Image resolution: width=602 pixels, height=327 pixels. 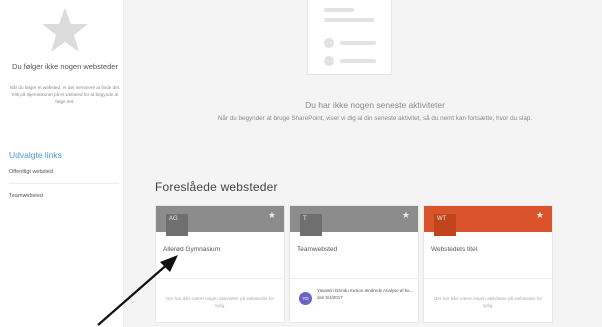 I want to click on annotation-arrow-icon, so click(x=137, y=290).